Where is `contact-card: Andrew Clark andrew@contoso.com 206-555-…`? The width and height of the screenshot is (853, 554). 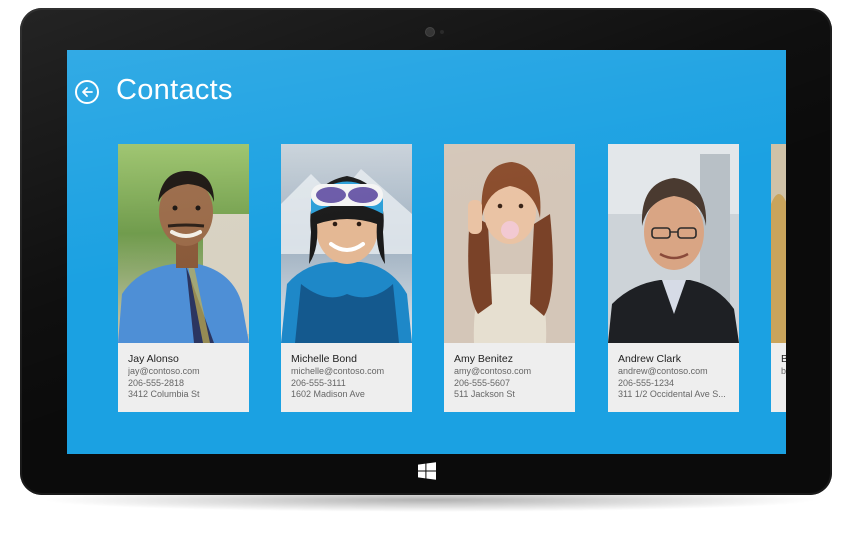
contact-card: Andrew Clark andrew@contoso.com 206-555-… is located at coordinates (673, 278).